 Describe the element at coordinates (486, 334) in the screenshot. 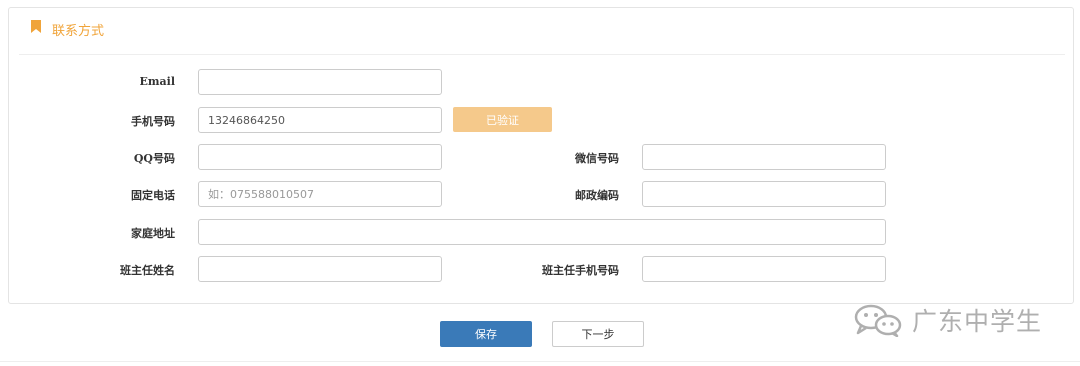

I see `save-button: 保存` at that location.